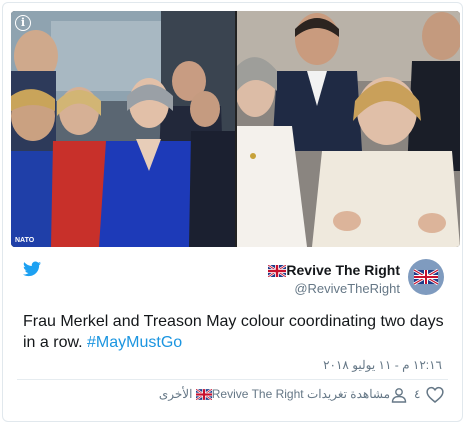  I want to click on handle: @ReviveTheRight, so click(334, 288).